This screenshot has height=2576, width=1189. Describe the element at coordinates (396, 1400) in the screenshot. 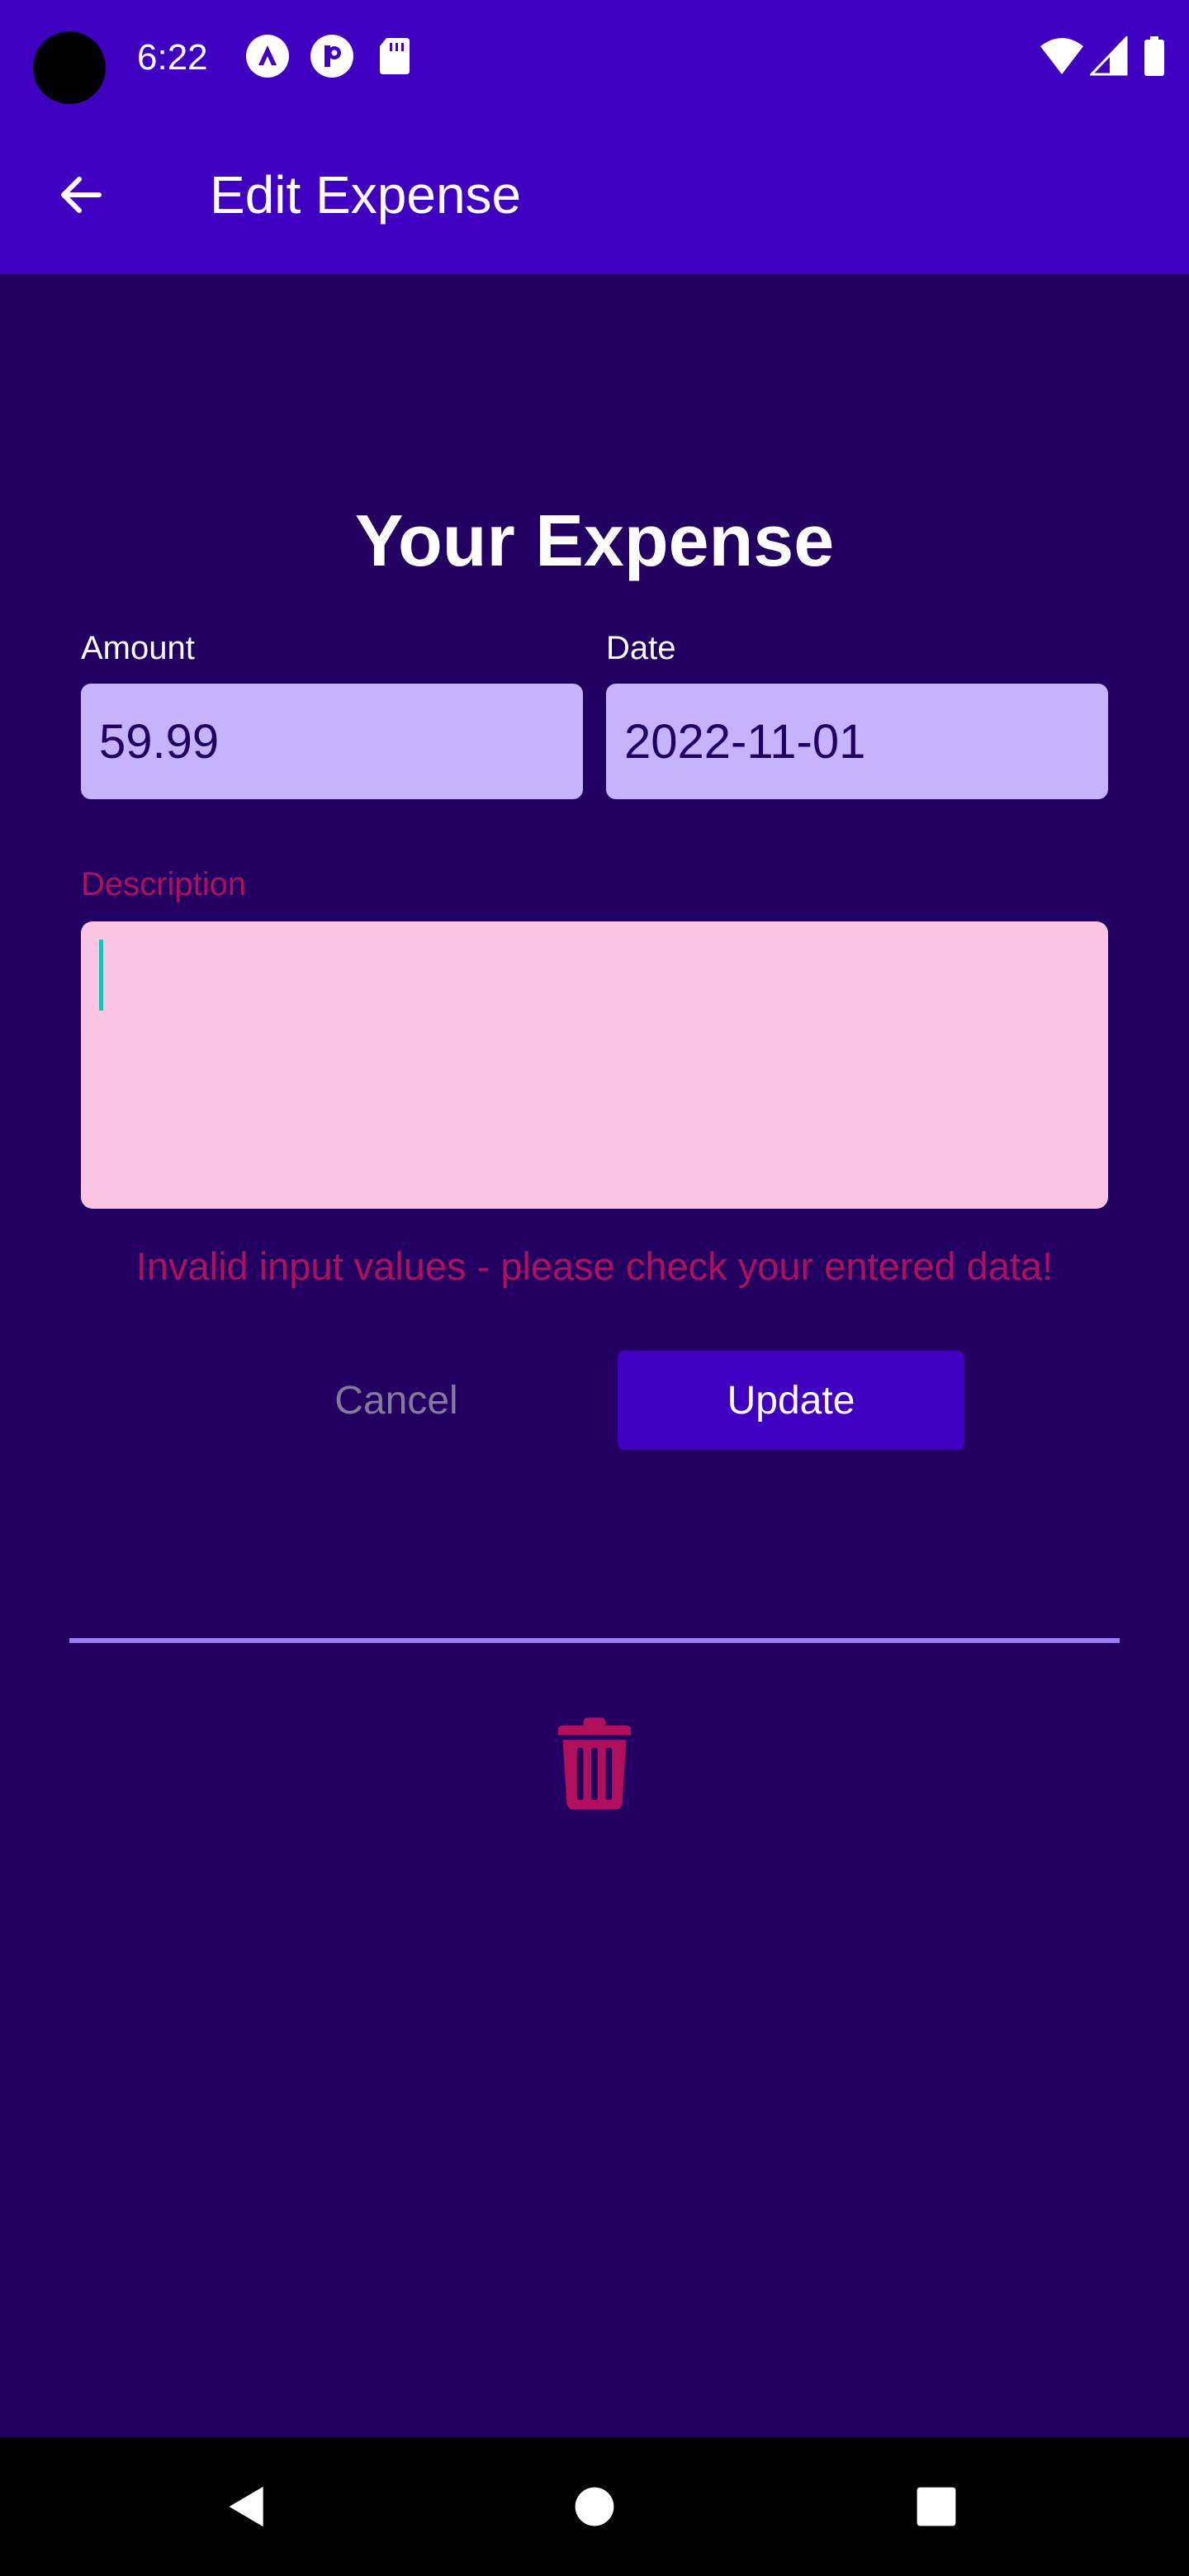

I see `cancel-button: Cancel` at that location.